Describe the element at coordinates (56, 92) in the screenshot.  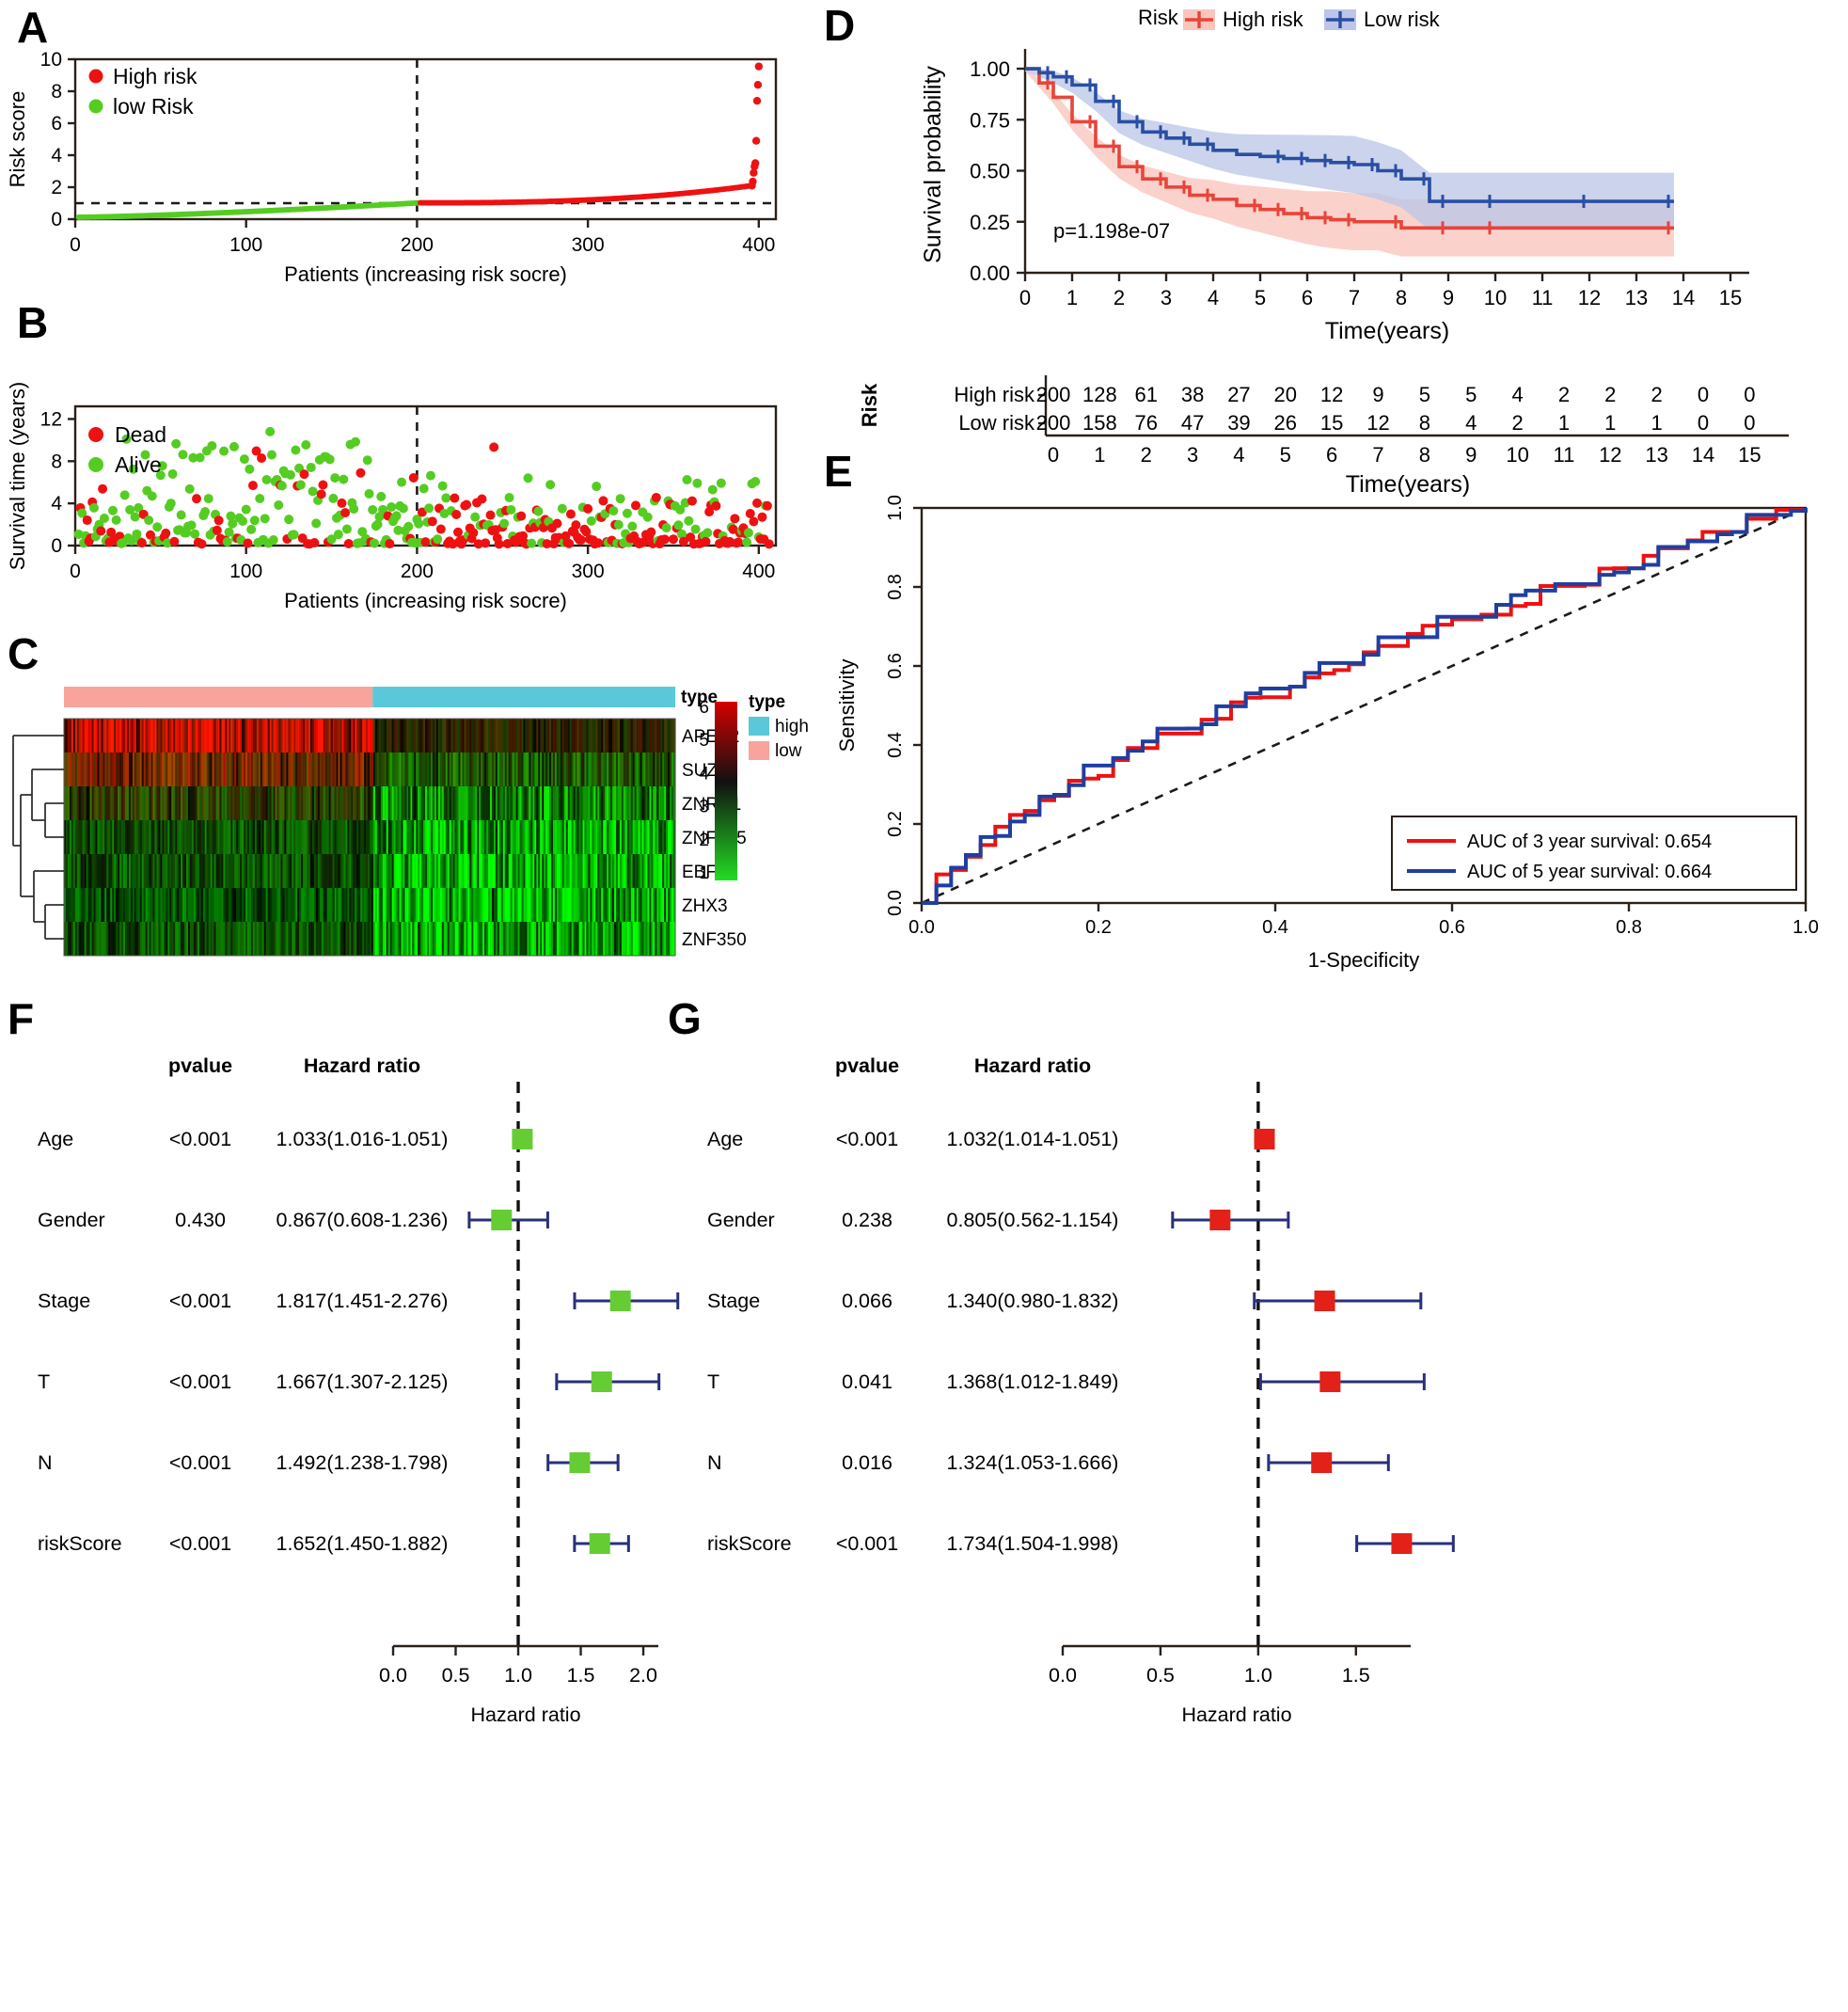
I see `y-tick-label: 8` at that location.